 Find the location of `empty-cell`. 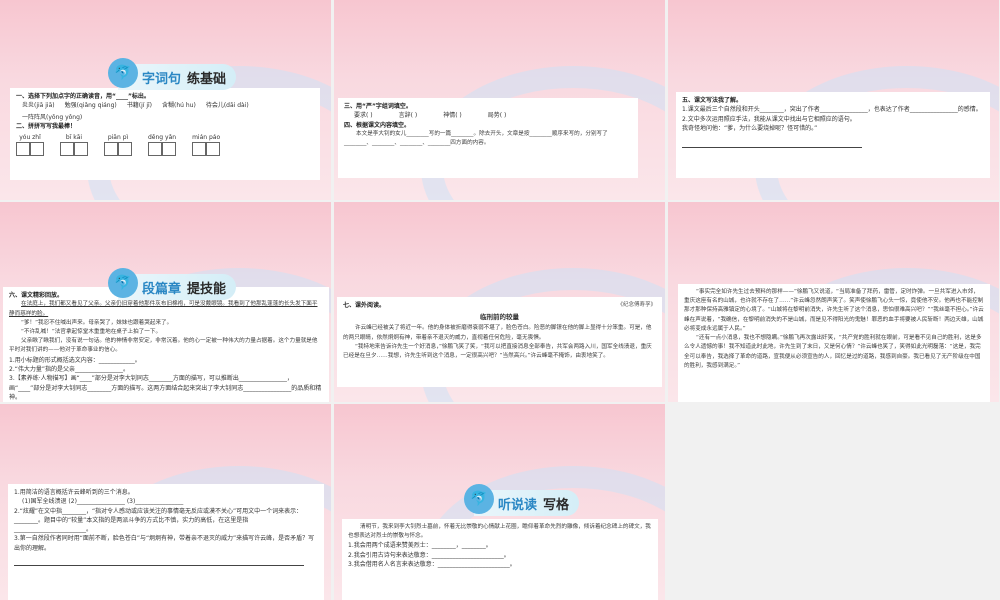

empty-cell is located at coordinates (834, 502).